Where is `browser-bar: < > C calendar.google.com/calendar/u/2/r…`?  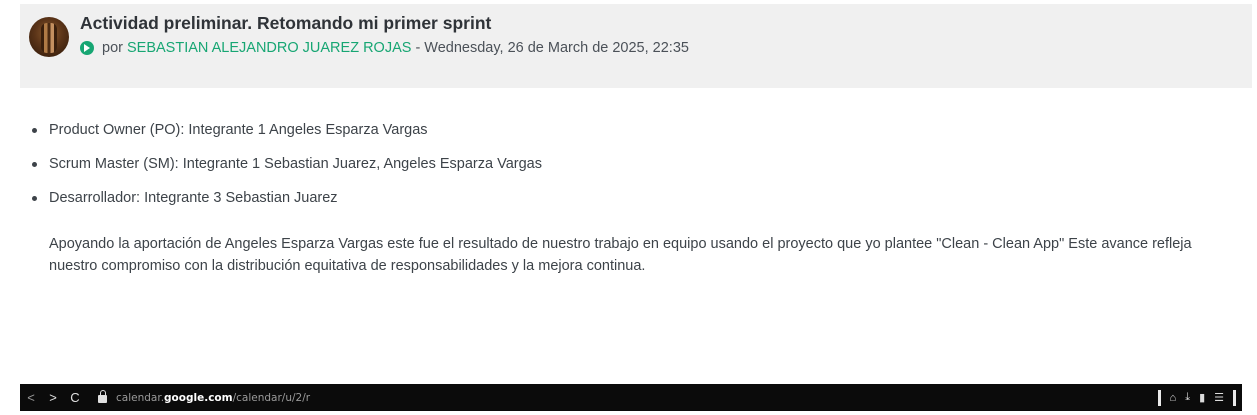
browser-bar: < > C calendar.google.com/calendar/u/2/r… is located at coordinates (631, 397).